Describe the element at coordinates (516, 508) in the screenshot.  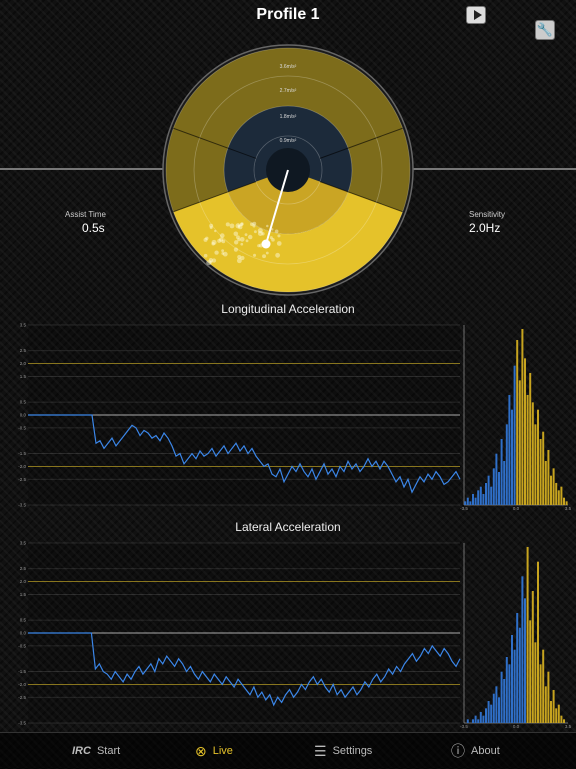
I see `hist-x-tick-label: 0.0` at that location.